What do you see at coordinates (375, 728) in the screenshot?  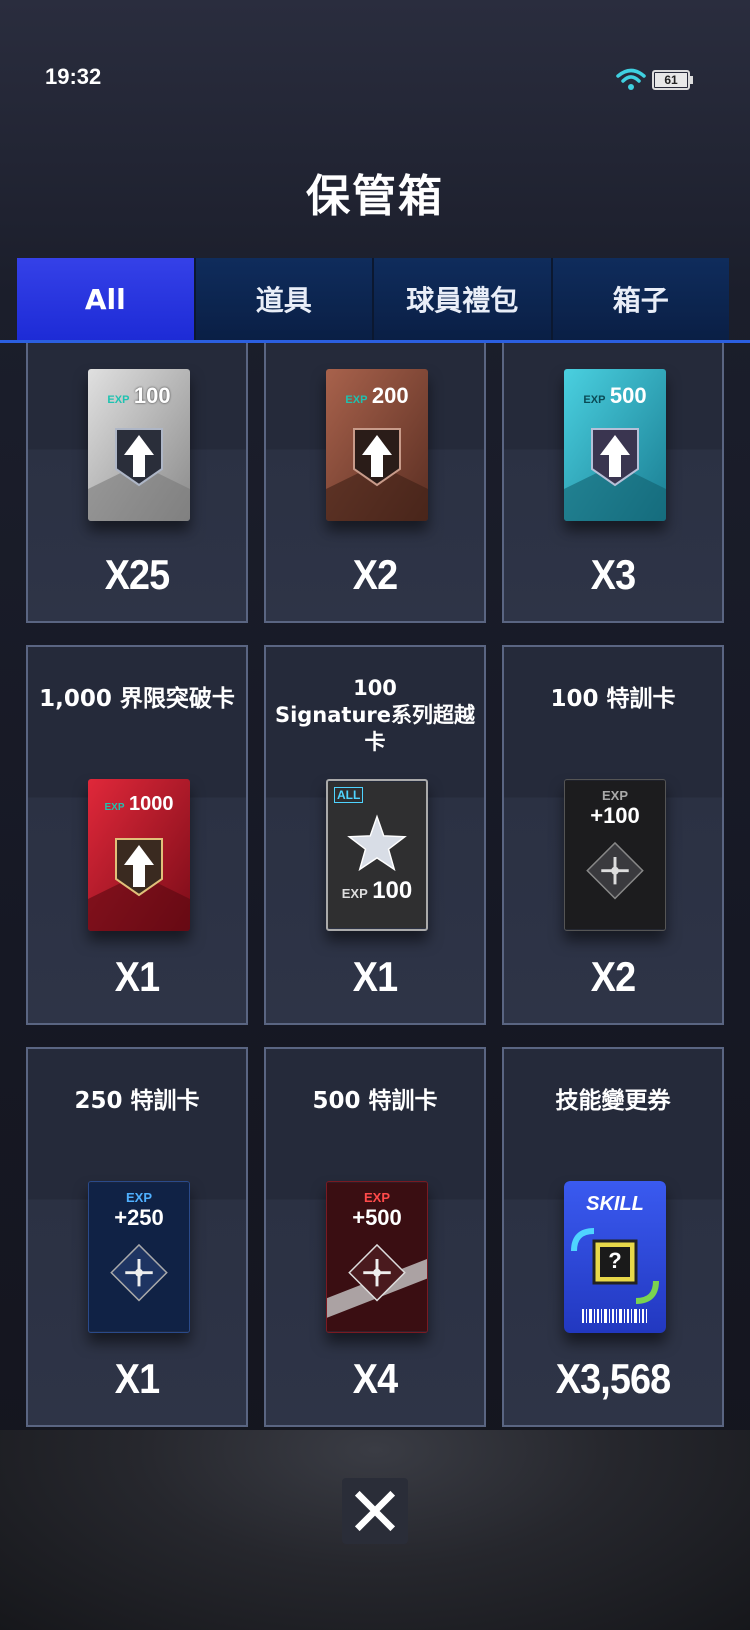 I see `item-title-line2: Signature系列超越卡` at bounding box center [375, 728].